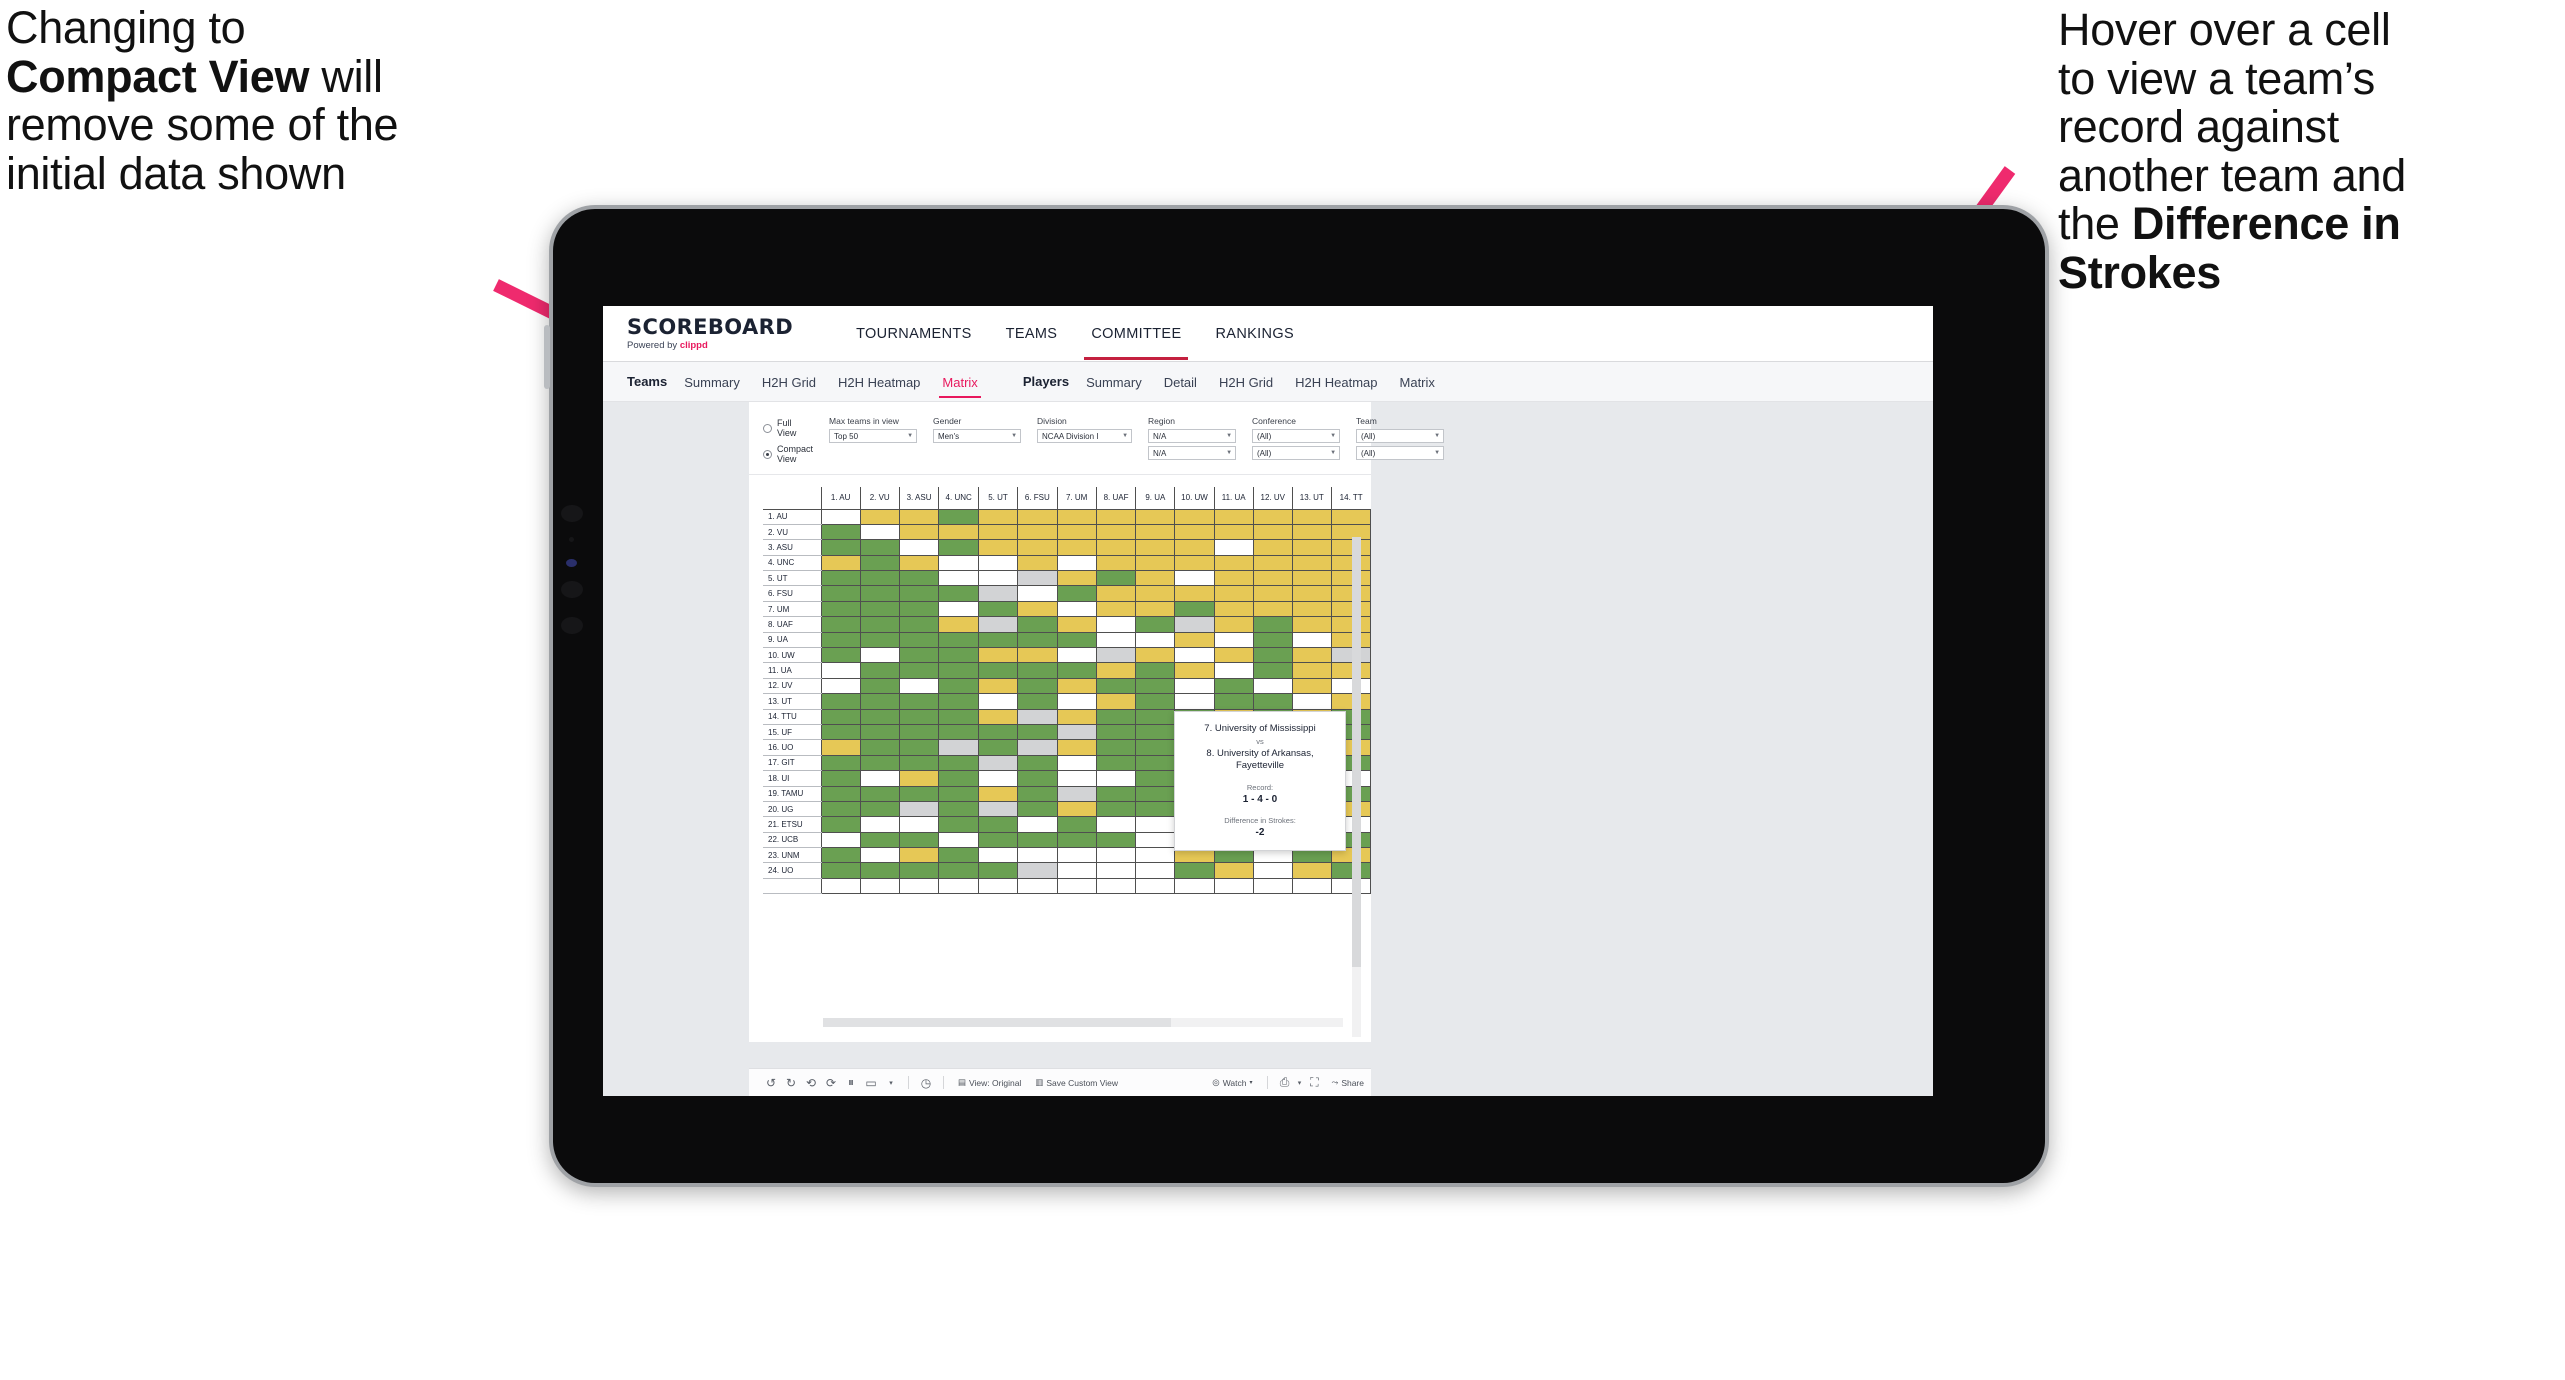 The image size is (2565, 1380). What do you see at coordinates (1315, 1082) in the screenshot?
I see `fullscreen-icon: ⛶` at bounding box center [1315, 1082].